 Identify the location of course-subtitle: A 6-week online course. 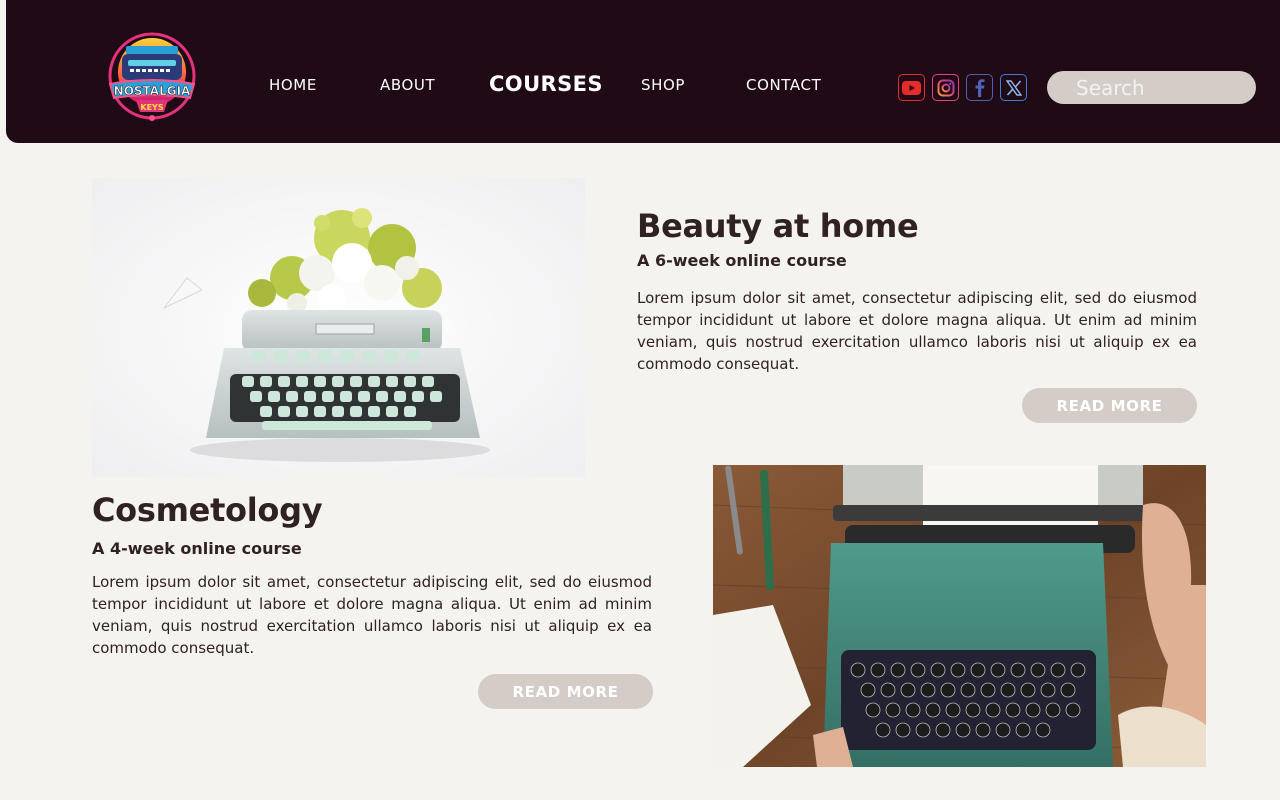
(742, 260).